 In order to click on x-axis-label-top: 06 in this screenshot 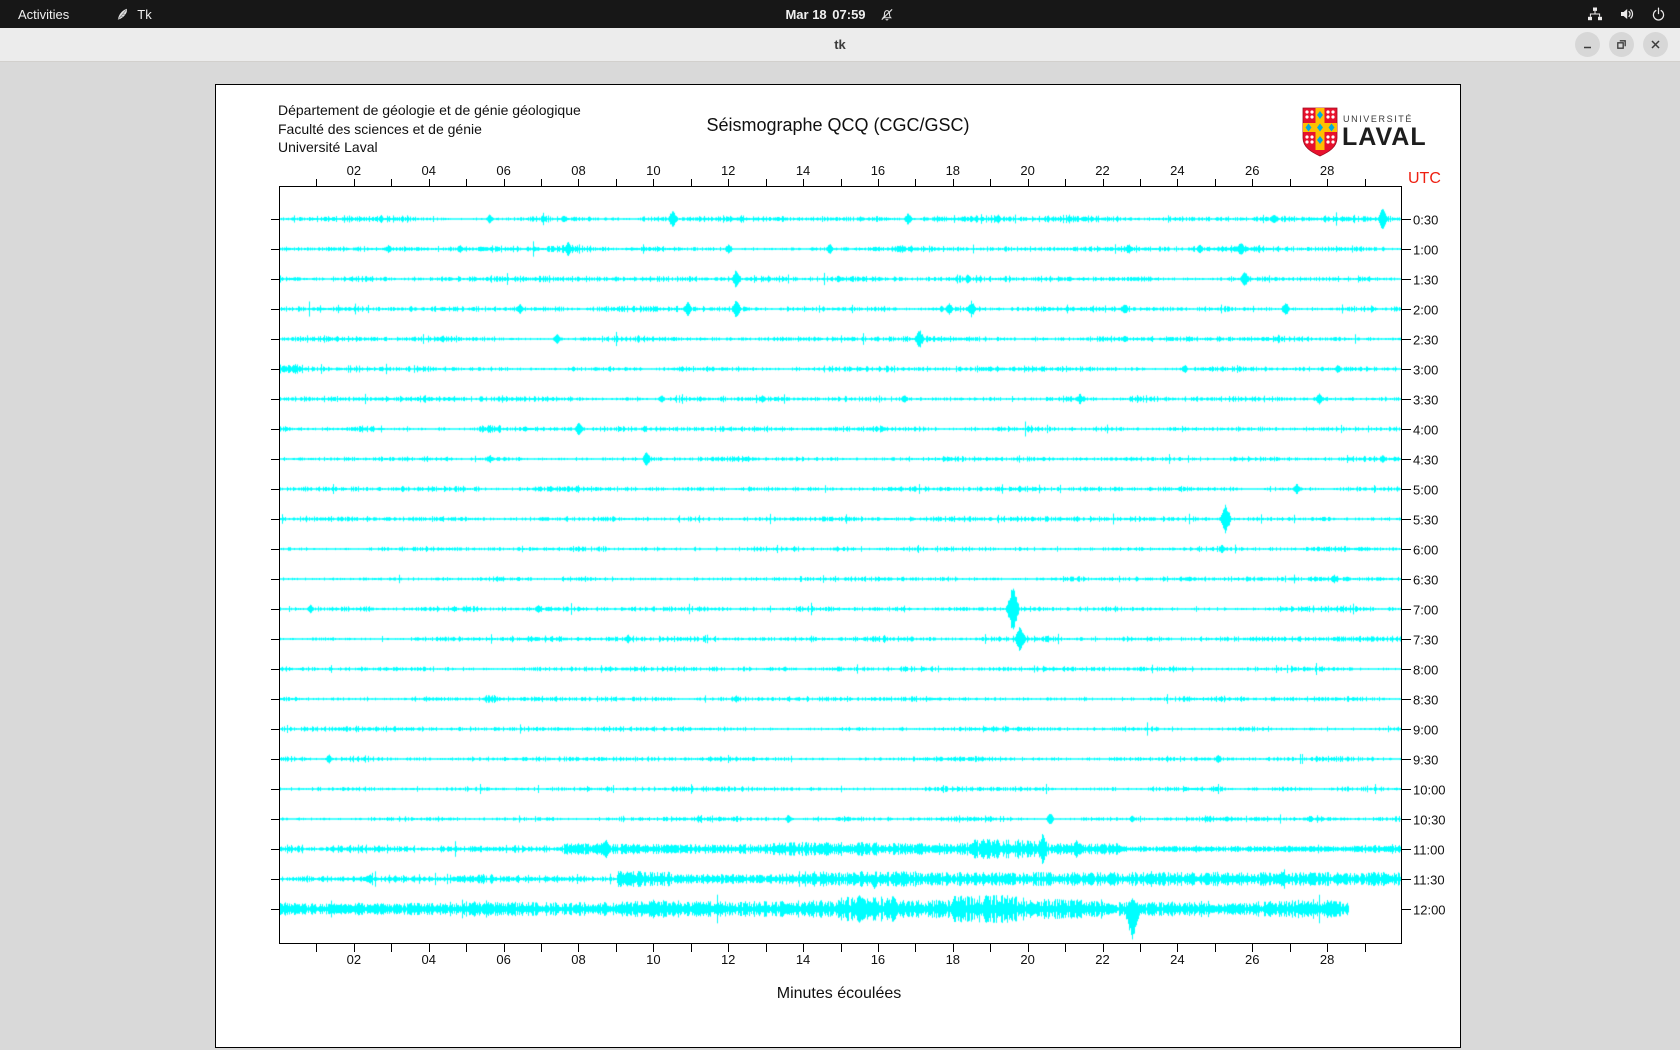, I will do `click(503, 170)`.